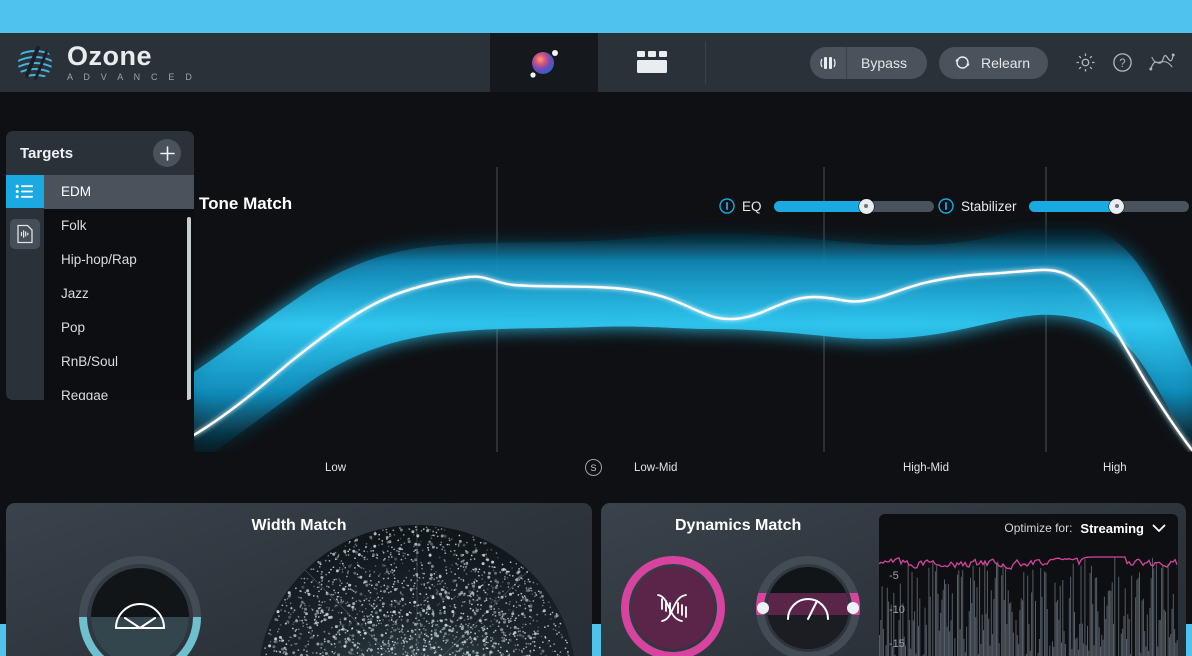  Describe the element at coordinates (119, 226) in the screenshot. I see `sidebar-item-folk: Folk` at that location.